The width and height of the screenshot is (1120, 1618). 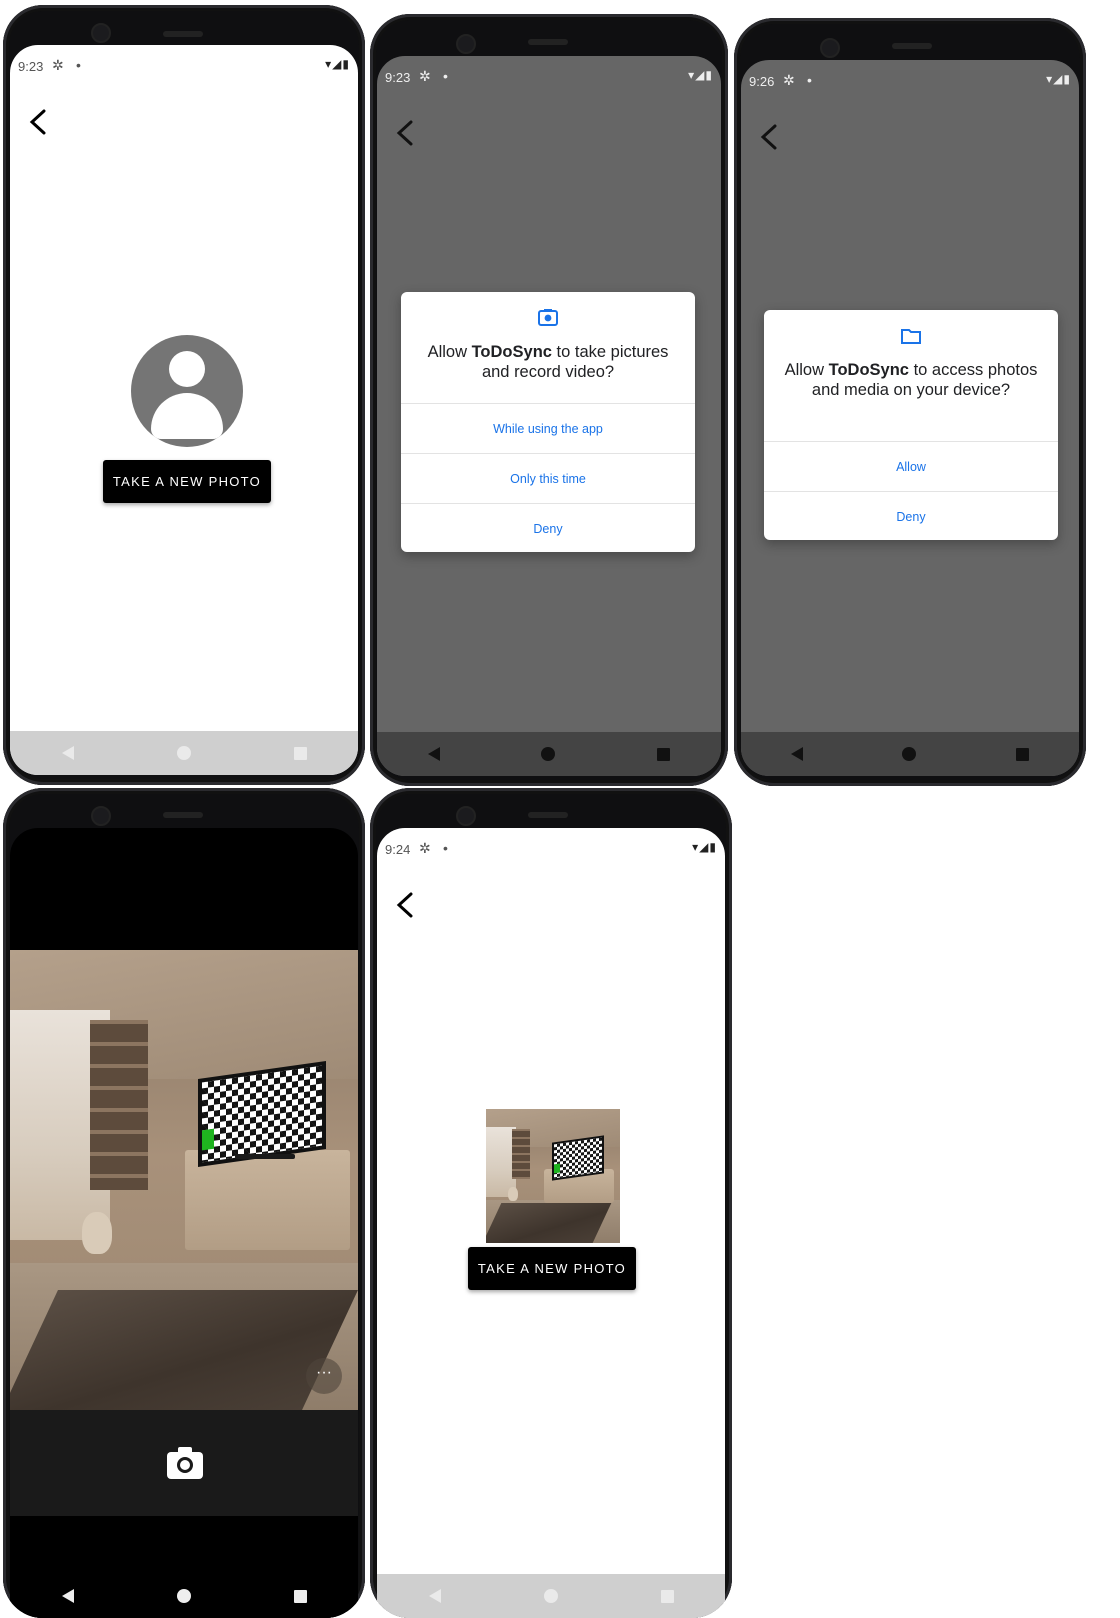 What do you see at coordinates (184, 1180) in the screenshot?
I see `camera-preview-image` at bounding box center [184, 1180].